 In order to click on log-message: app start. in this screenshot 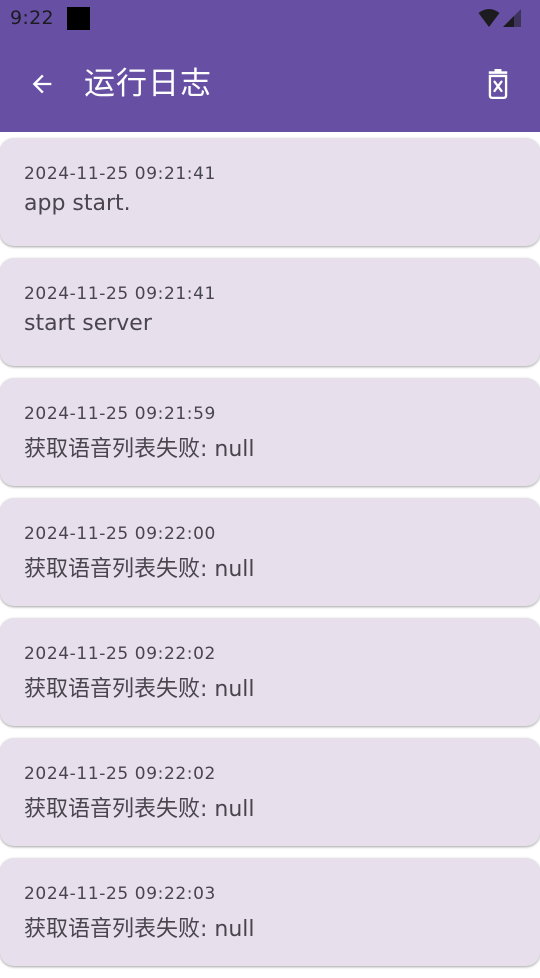, I will do `click(77, 203)`.